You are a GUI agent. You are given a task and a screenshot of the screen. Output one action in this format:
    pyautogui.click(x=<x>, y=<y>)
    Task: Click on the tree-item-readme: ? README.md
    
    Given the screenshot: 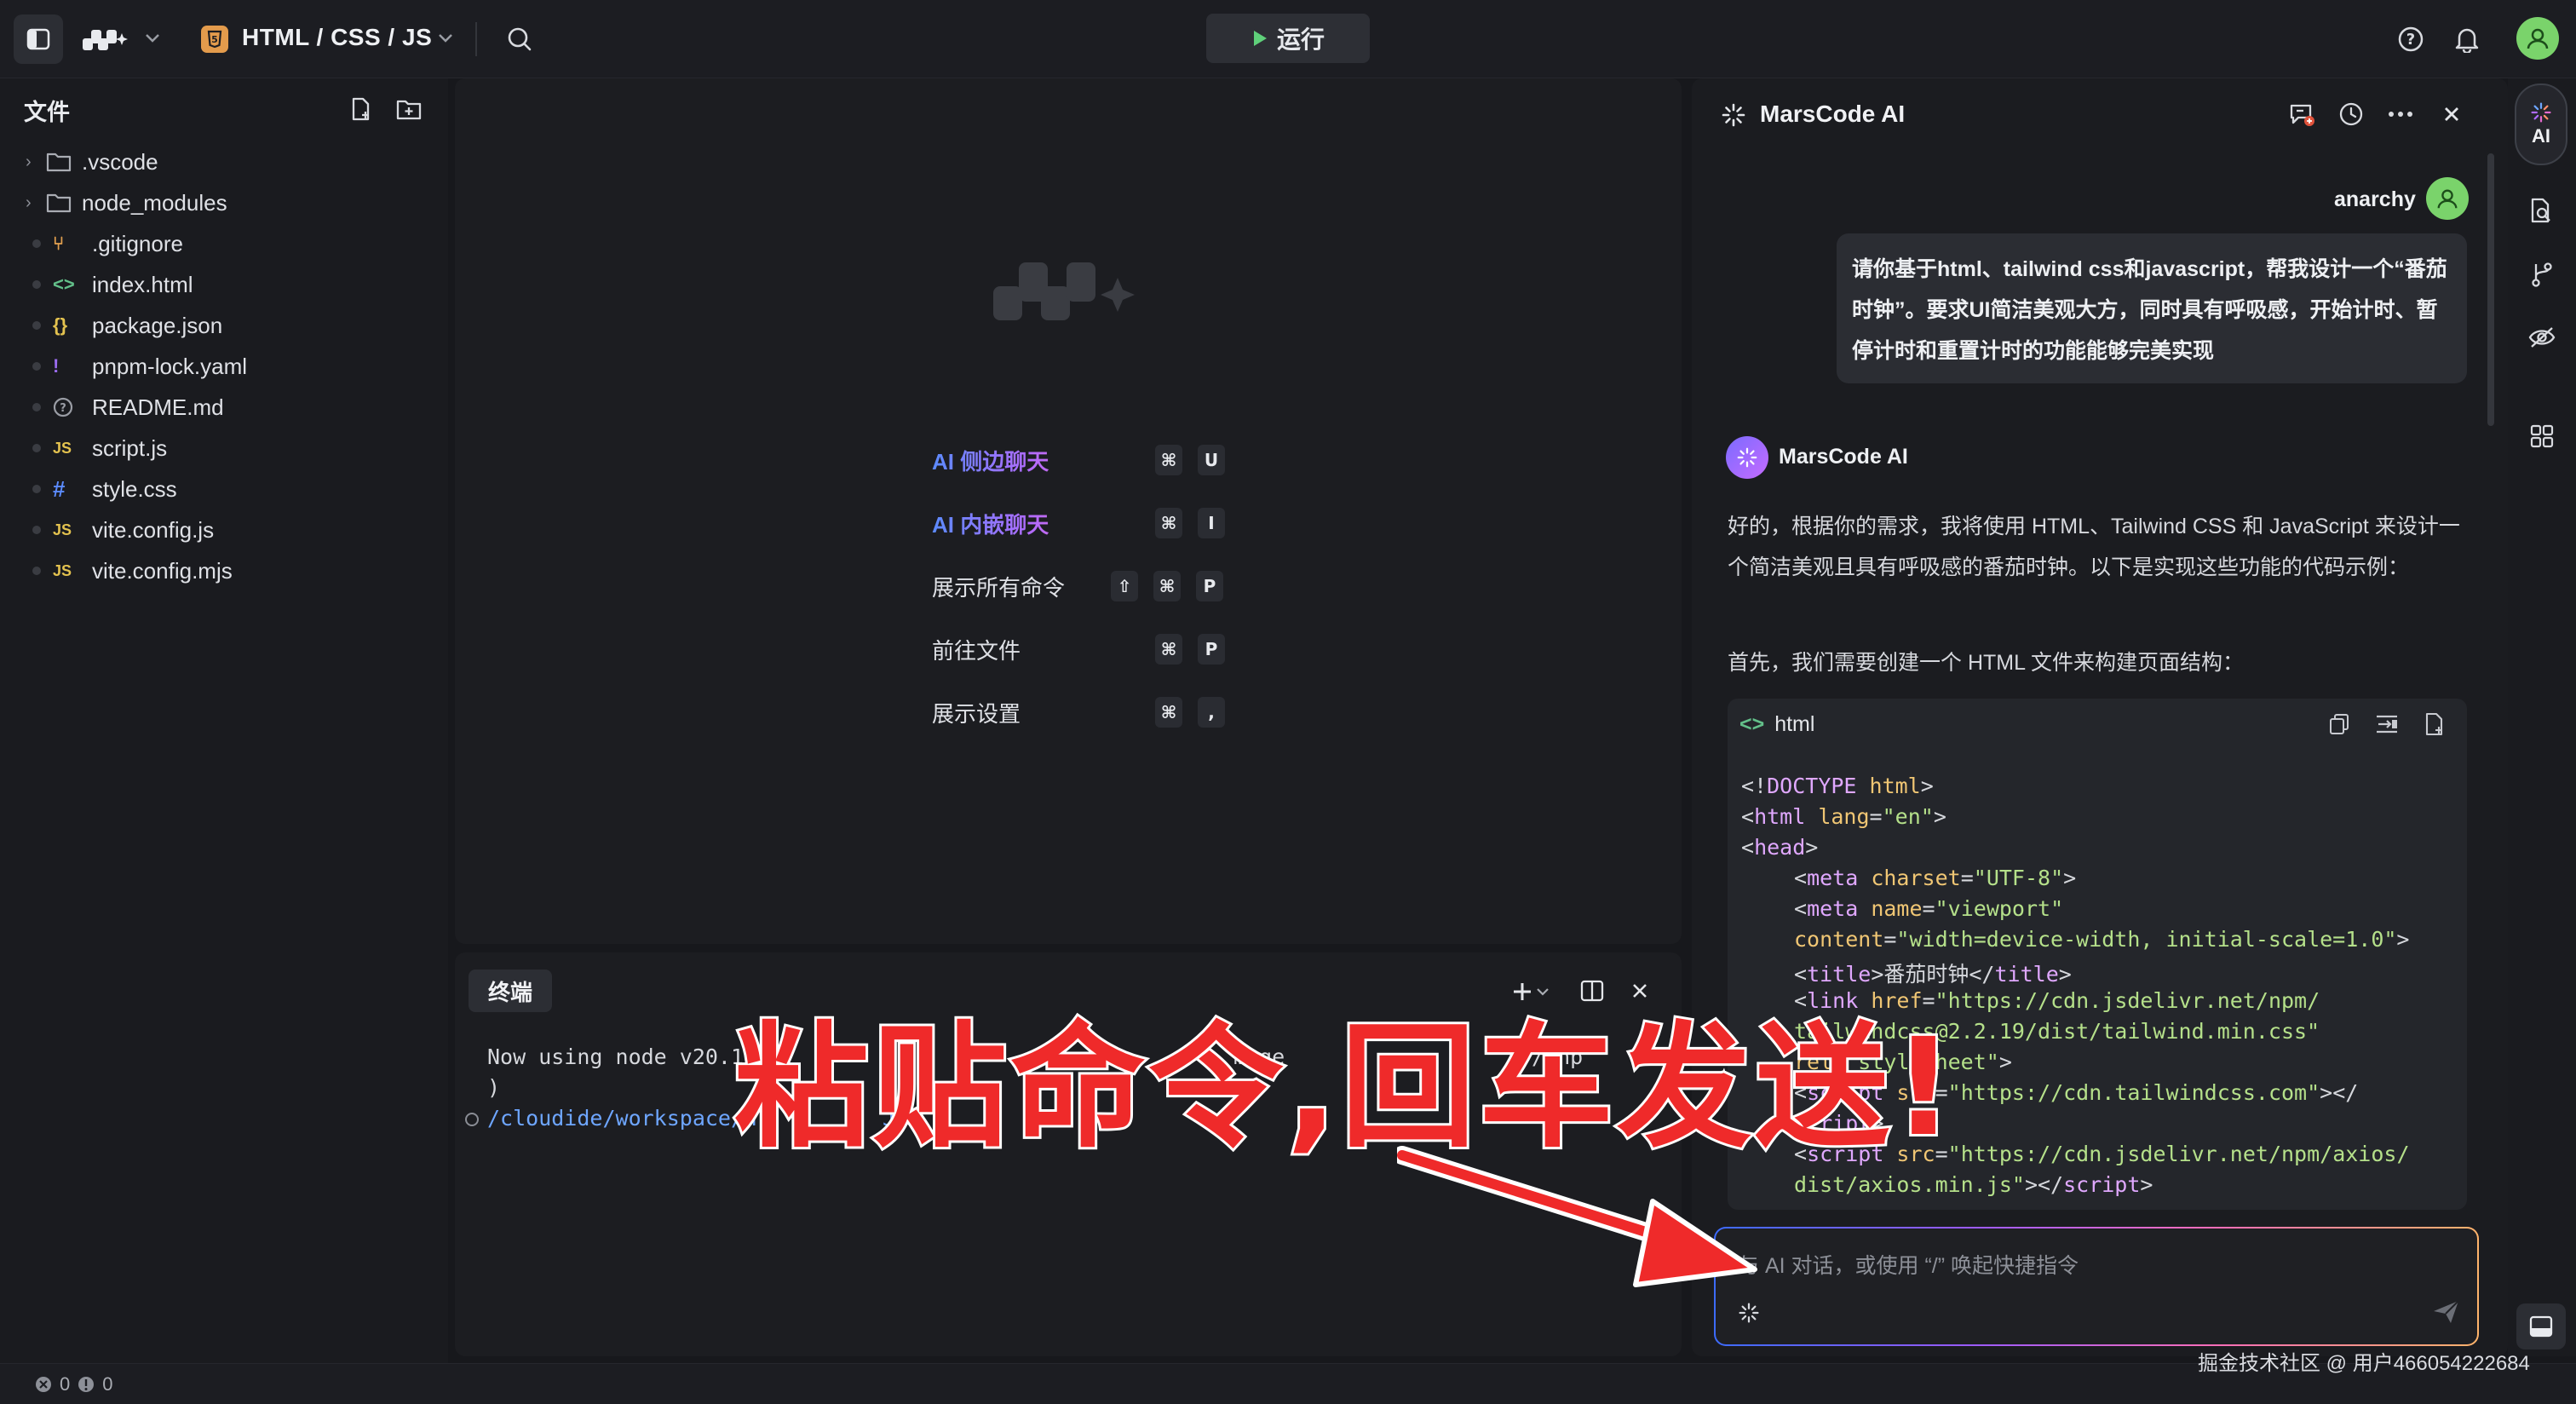 What is the action you would take?
    pyautogui.click(x=125, y=407)
    